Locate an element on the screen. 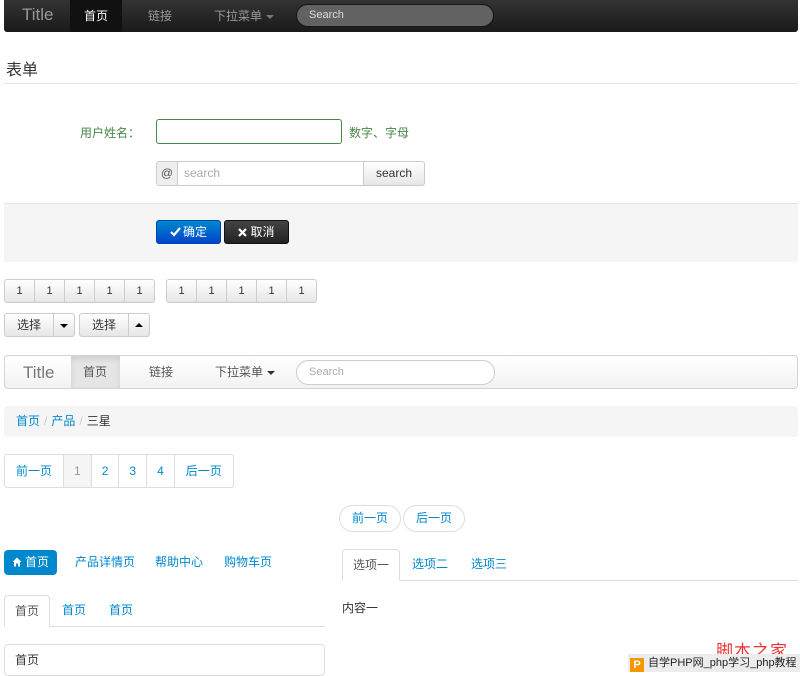 The image size is (800, 676). button-group-2: 1 1 1 1 1 is located at coordinates (241, 291).